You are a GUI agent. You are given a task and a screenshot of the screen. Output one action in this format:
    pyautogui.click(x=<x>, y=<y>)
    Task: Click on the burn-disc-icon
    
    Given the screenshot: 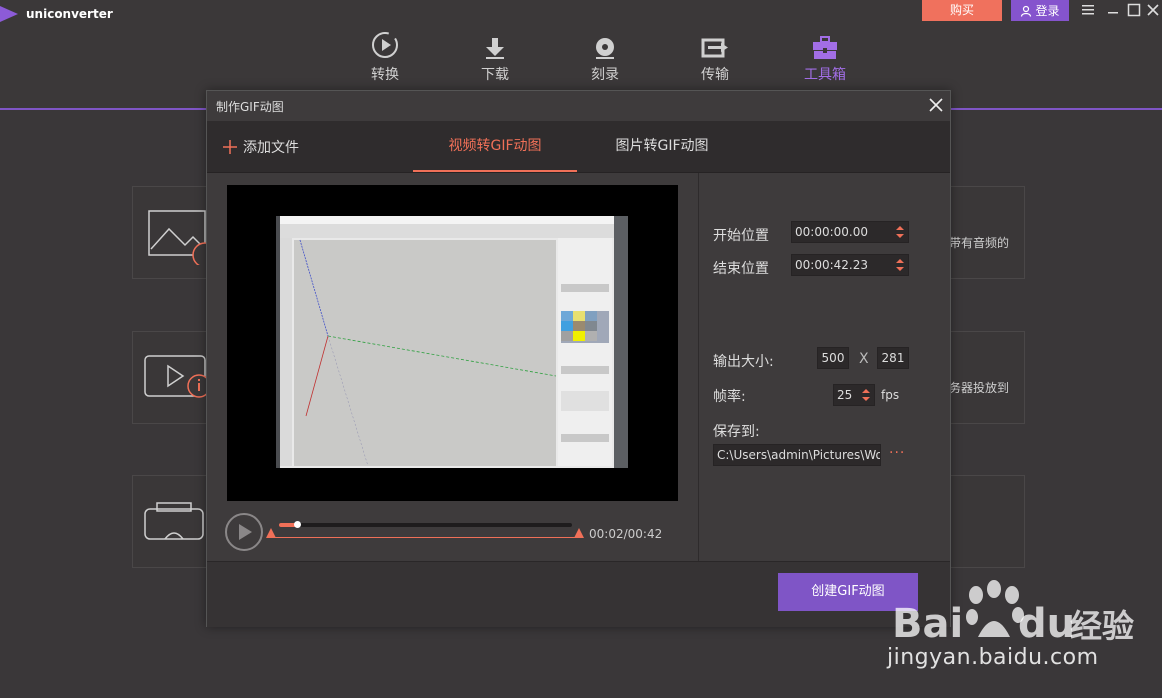 What is the action you would take?
    pyautogui.click(x=605, y=48)
    